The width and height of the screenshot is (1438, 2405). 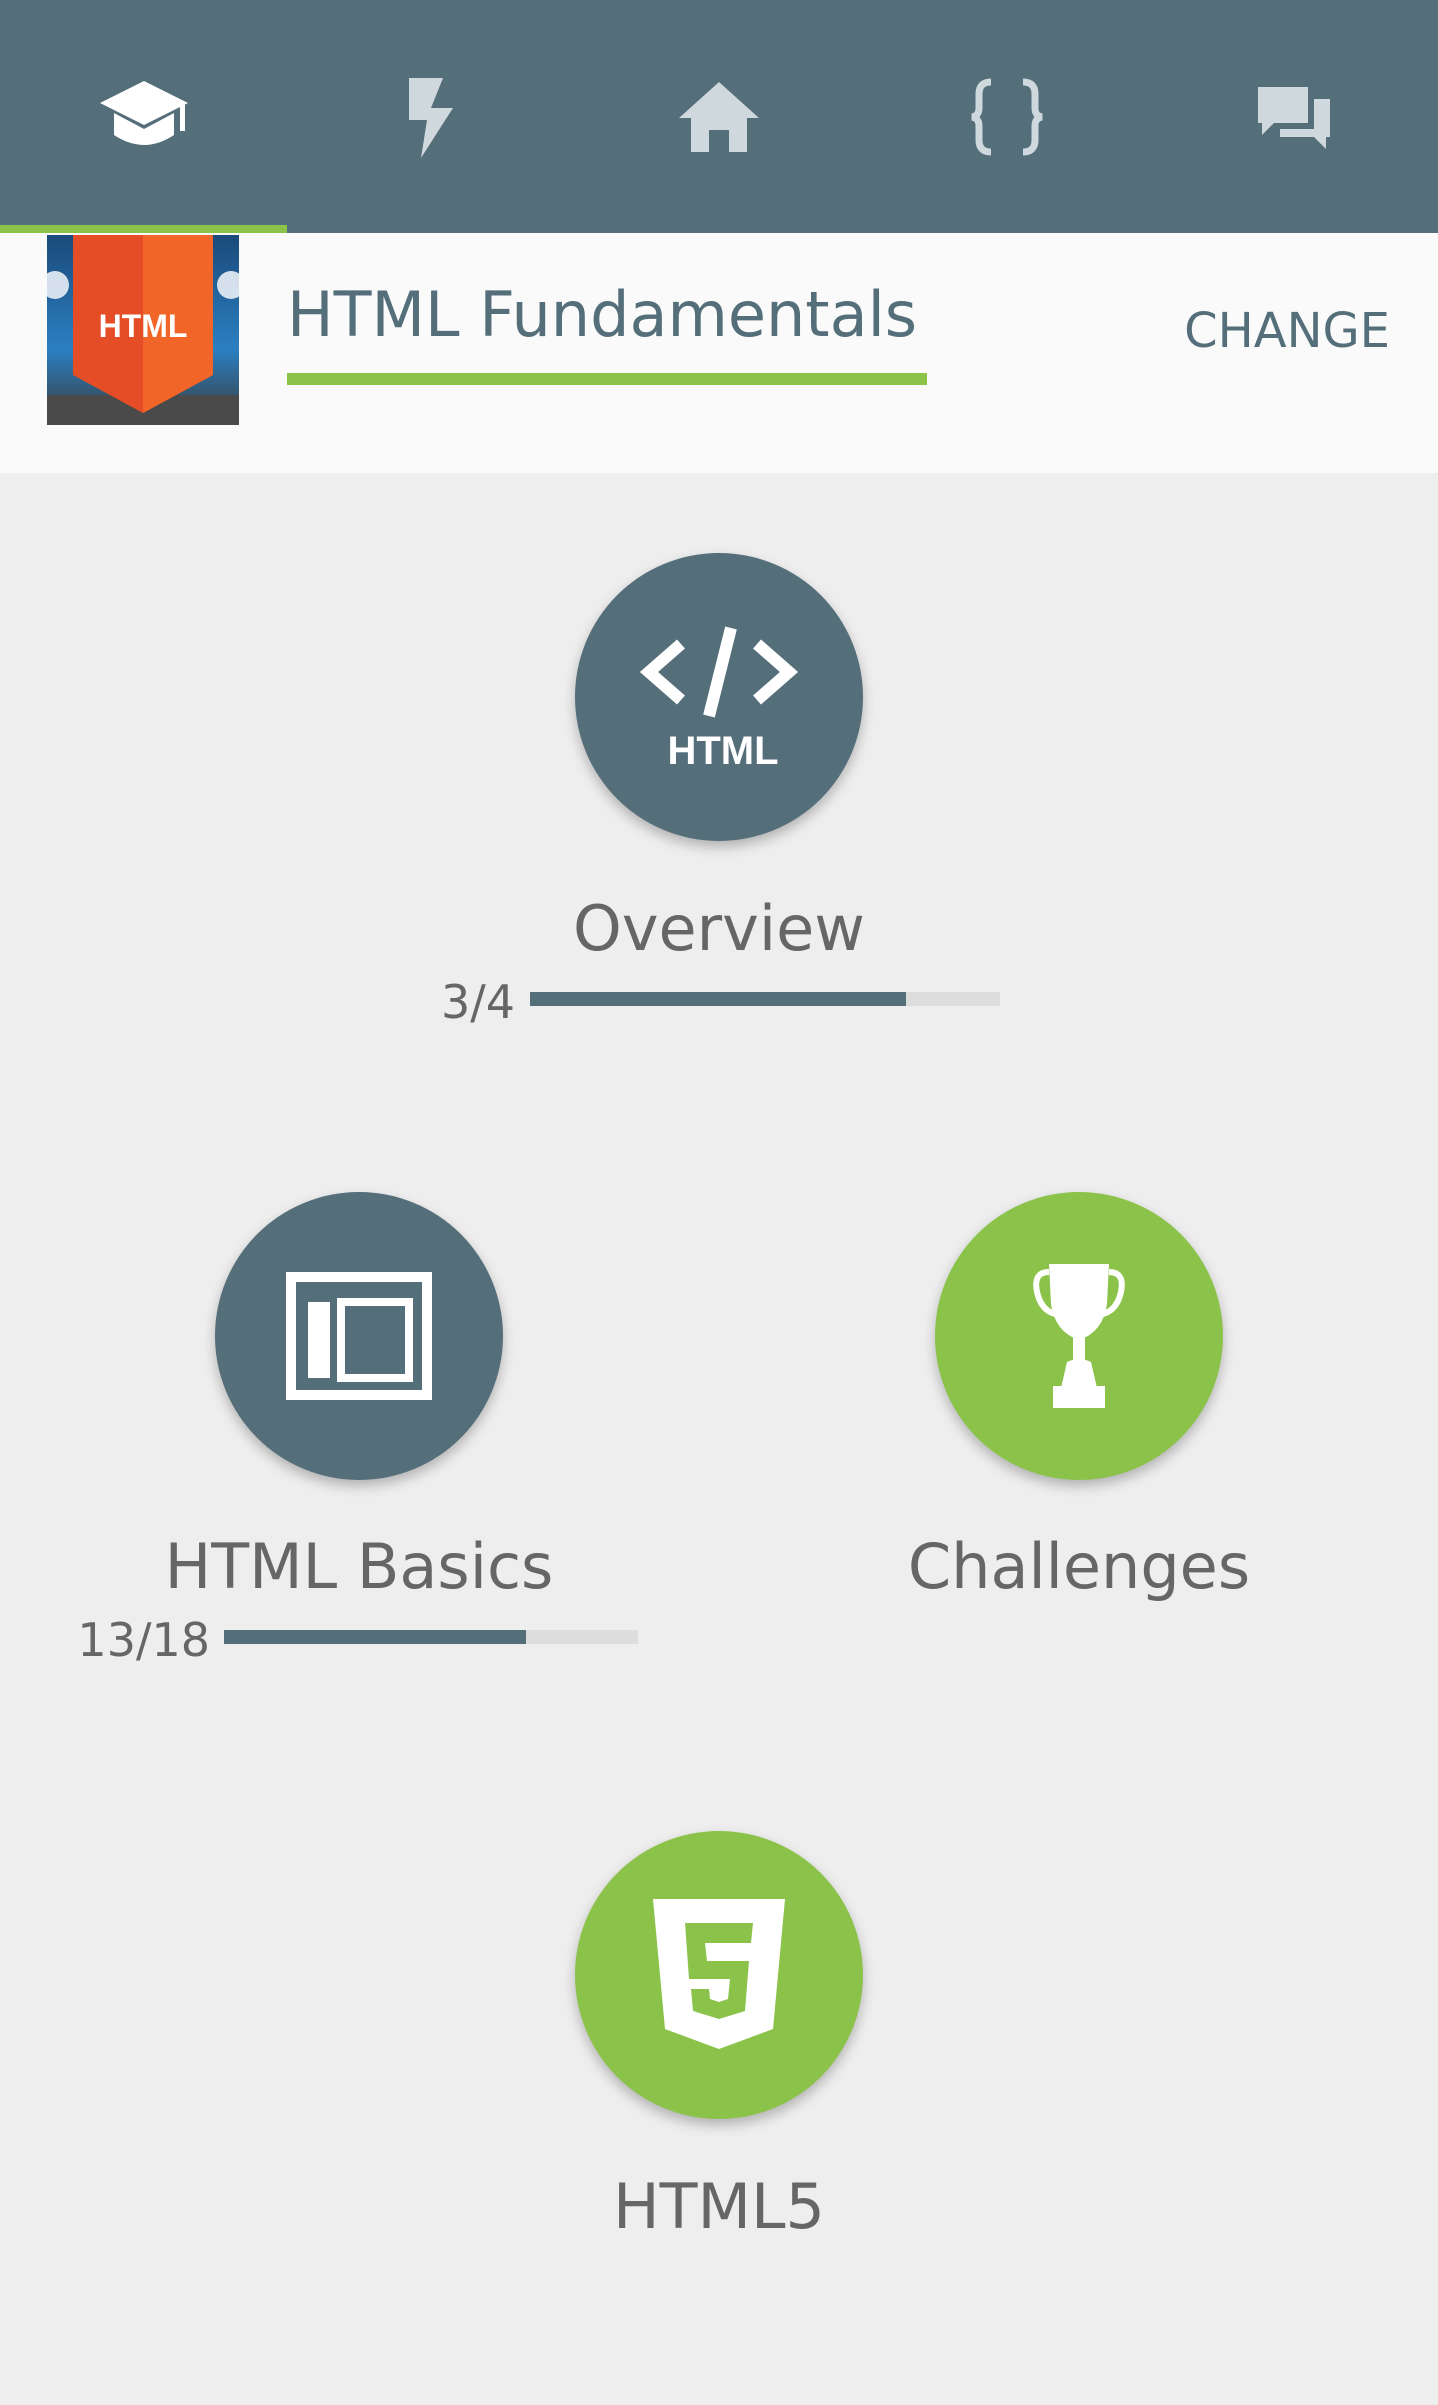 What do you see at coordinates (718, 999) in the screenshot?
I see `progress-fill-overview` at bounding box center [718, 999].